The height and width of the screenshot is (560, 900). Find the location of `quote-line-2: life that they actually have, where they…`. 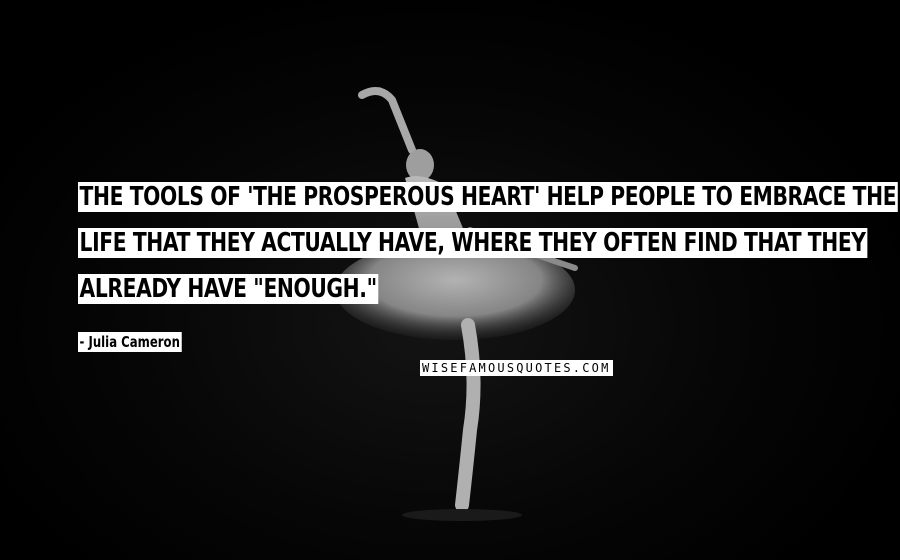

quote-line-2: life that they actually have, where they… is located at coordinates (473, 243).